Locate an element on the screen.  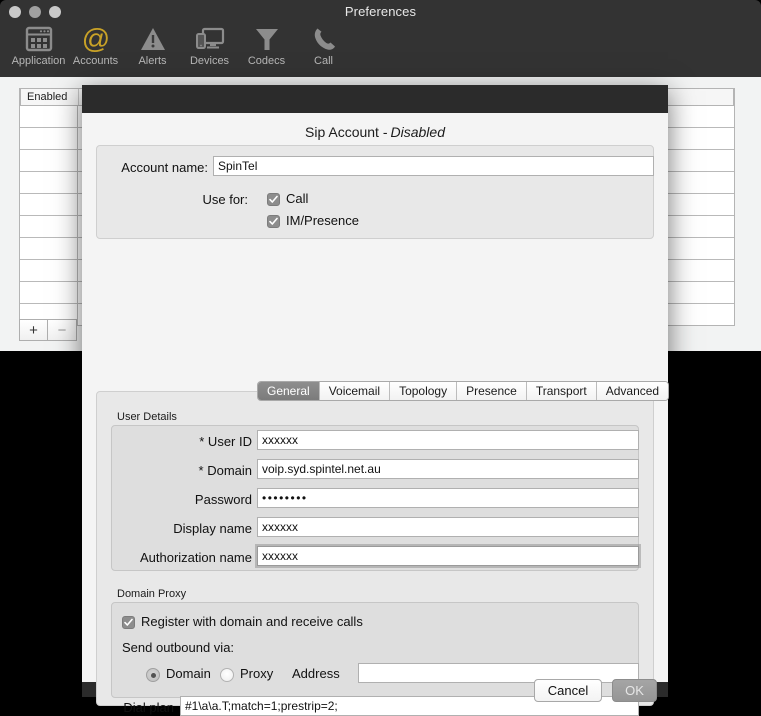
send-outbound-label: Send outbound via: is located at coordinates (178, 647).